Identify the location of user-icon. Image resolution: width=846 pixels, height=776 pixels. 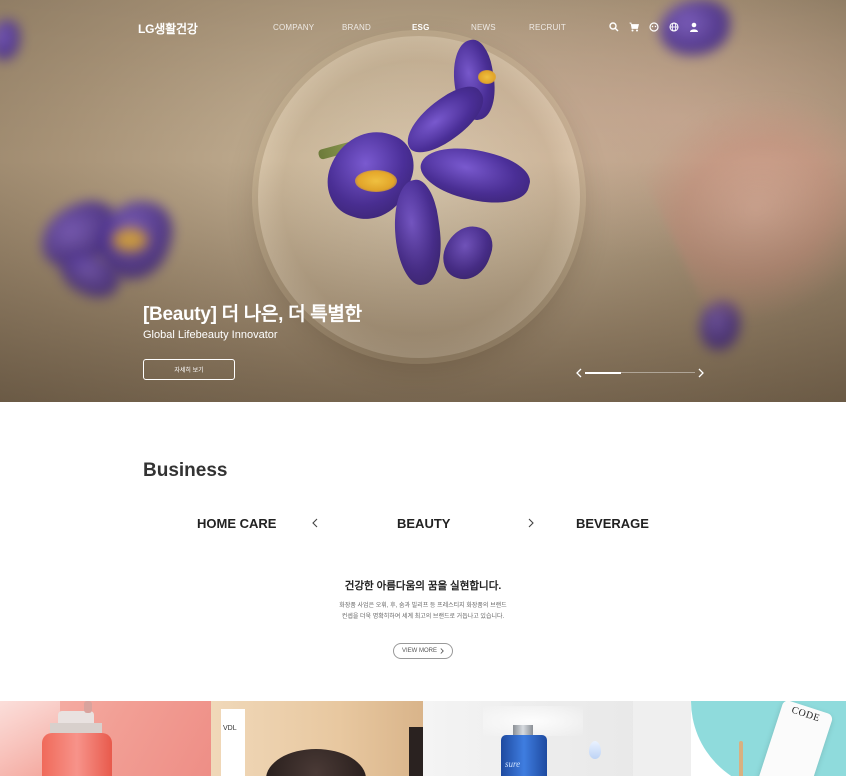
(694, 27).